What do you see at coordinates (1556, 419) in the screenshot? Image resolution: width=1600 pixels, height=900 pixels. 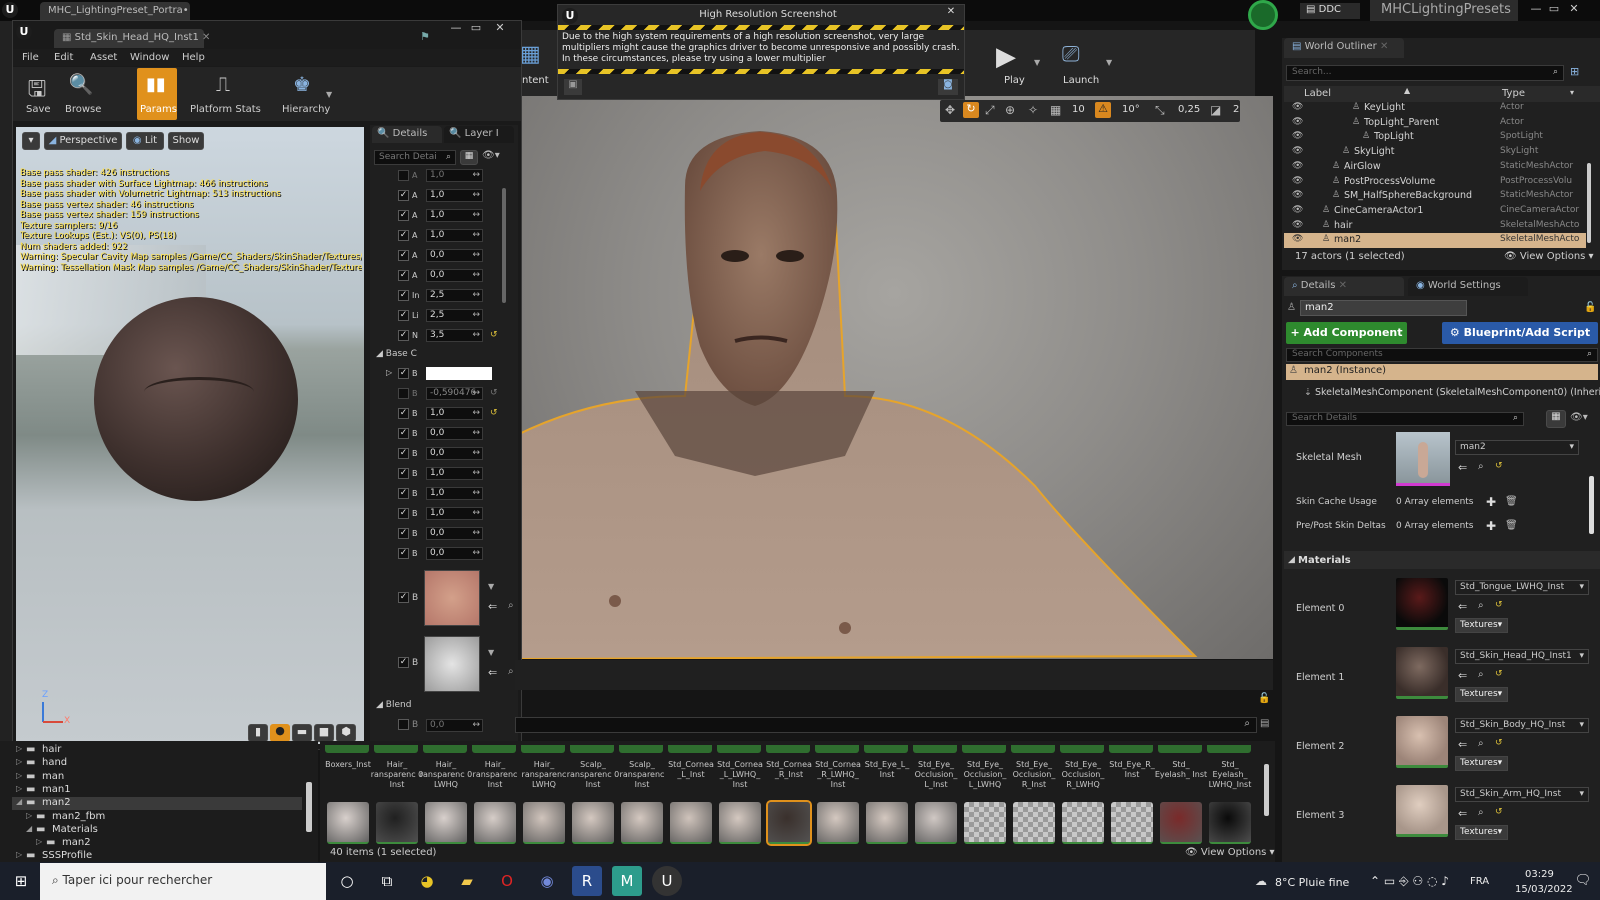 I see `details-view-grid-icon: ▦` at bounding box center [1556, 419].